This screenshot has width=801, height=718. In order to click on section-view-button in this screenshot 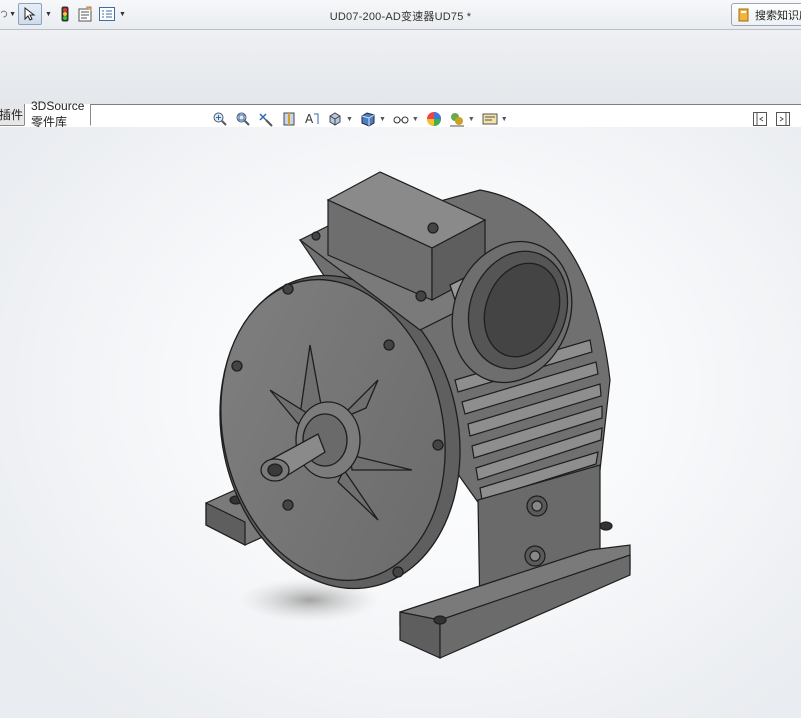, I will do `click(289, 119)`.